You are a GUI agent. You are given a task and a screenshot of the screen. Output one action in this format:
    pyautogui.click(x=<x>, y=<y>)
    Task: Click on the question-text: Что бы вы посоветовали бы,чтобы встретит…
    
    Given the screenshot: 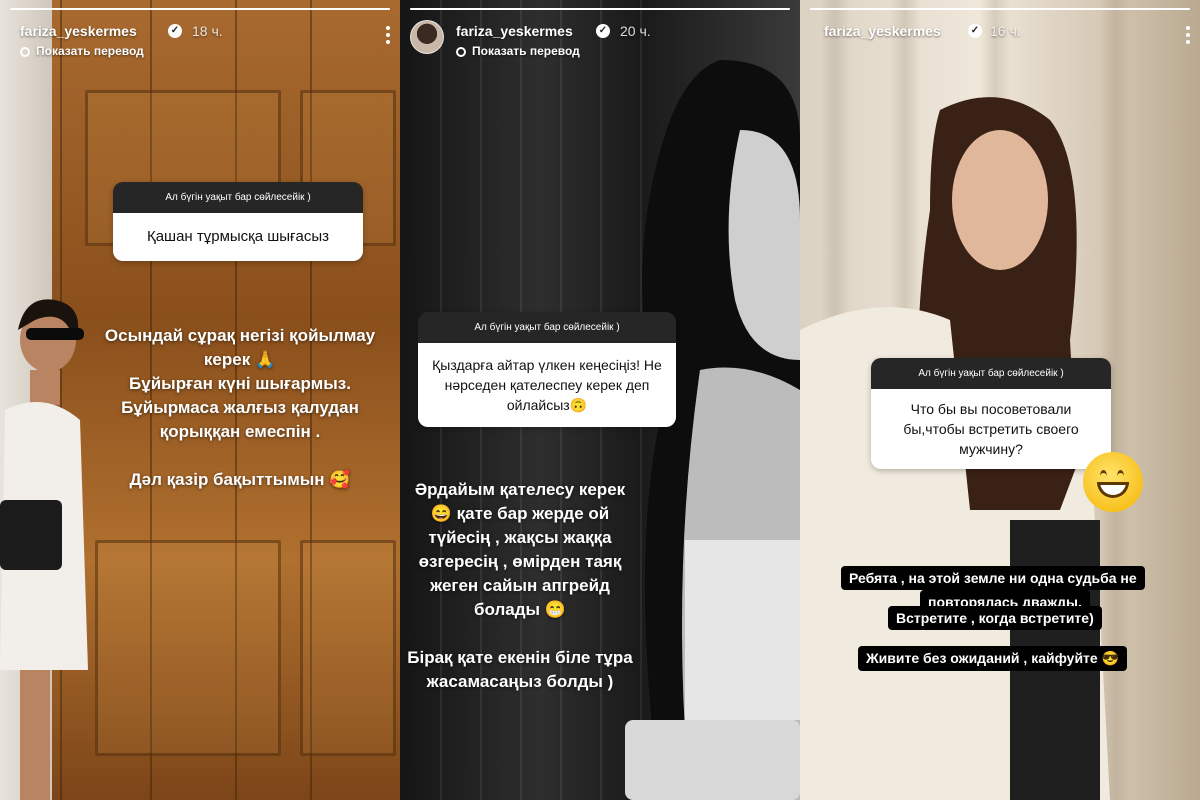 What is the action you would take?
    pyautogui.click(x=991, y=429)
    